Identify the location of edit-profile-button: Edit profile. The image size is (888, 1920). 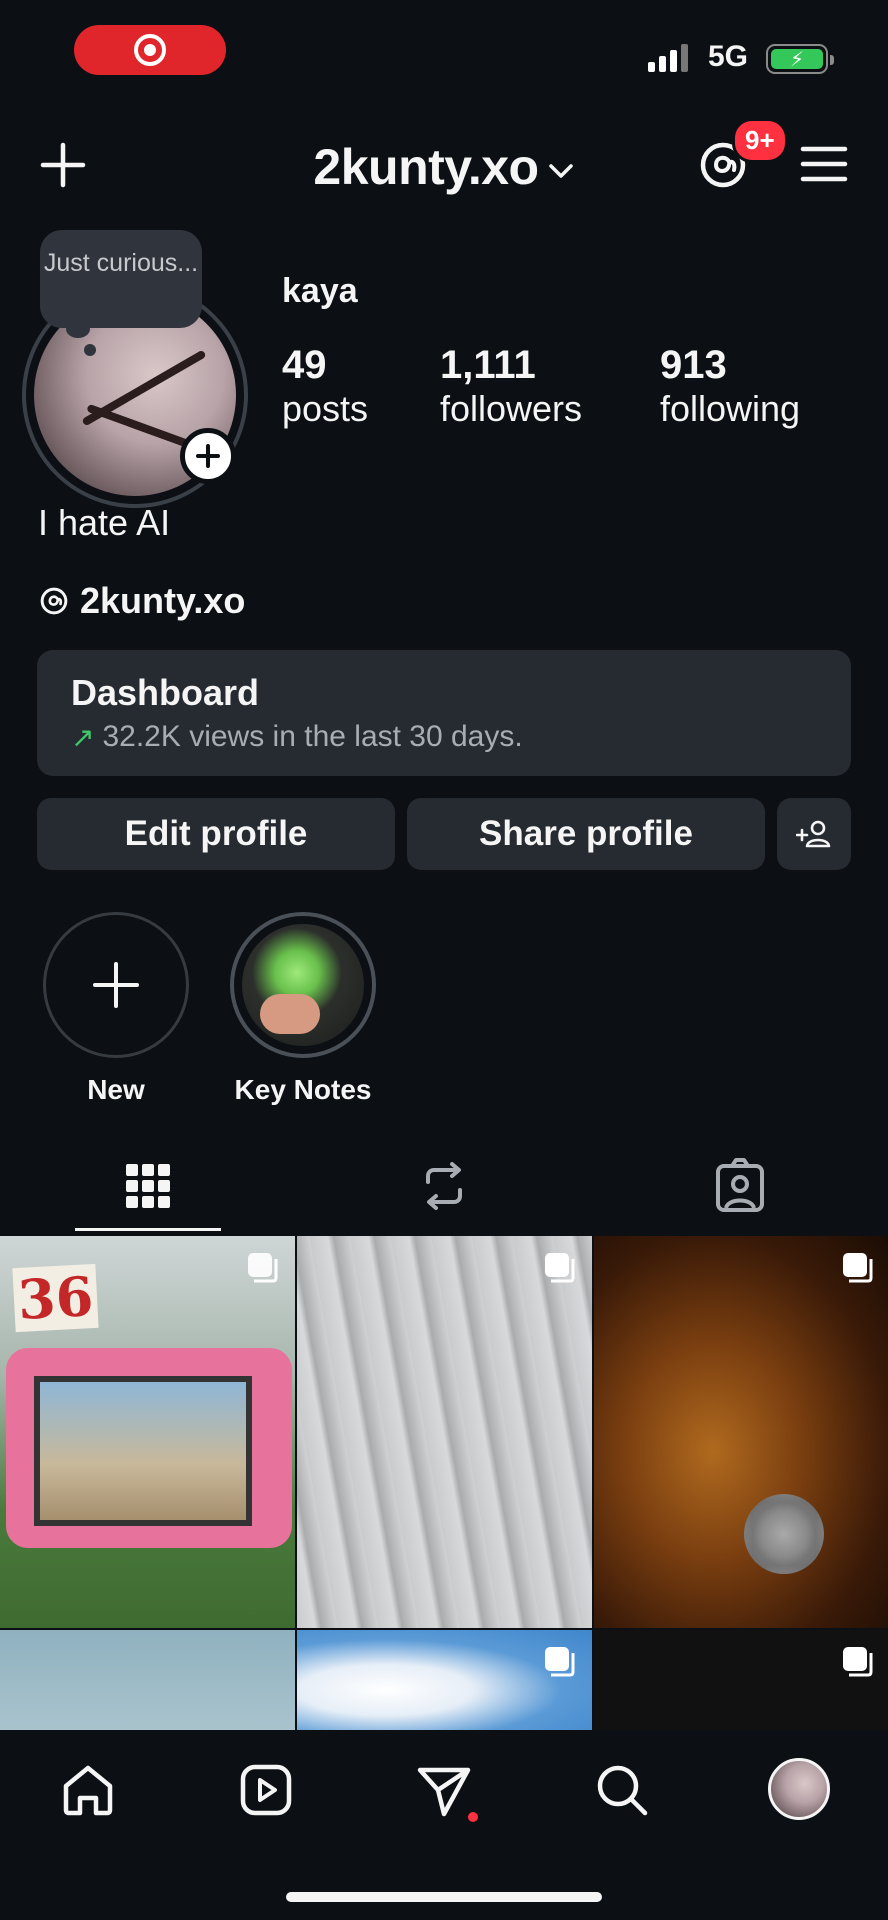
(216, 834).